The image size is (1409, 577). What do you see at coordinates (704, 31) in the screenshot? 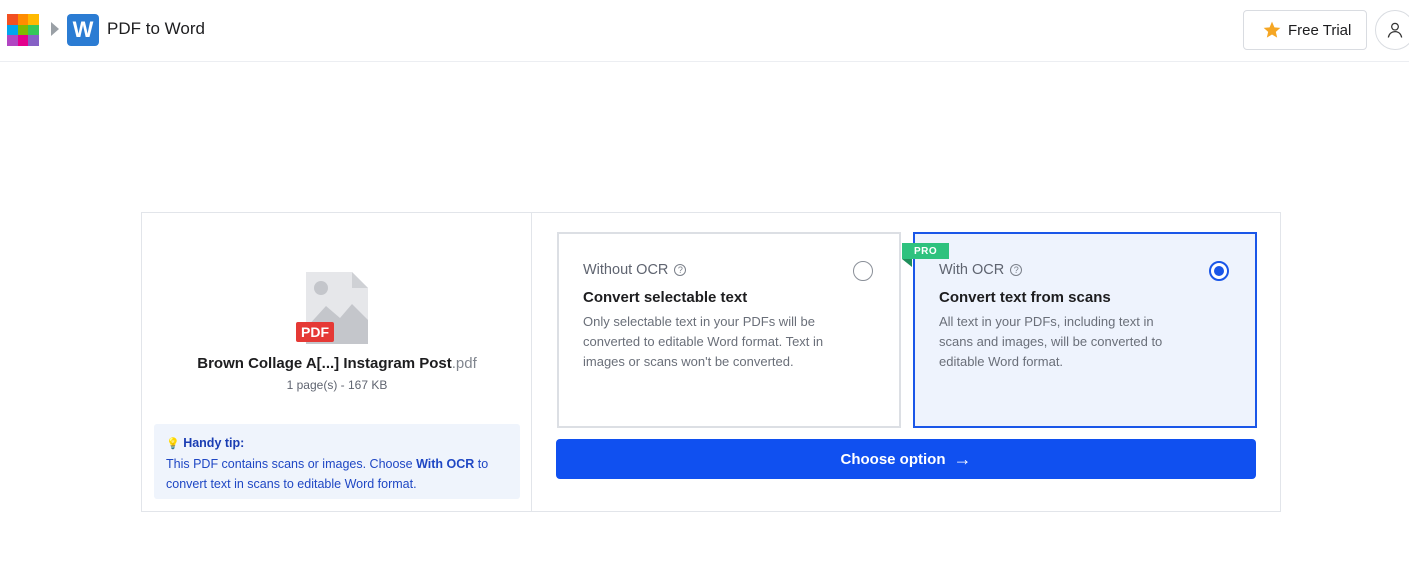
I see `top-header: W PDF to Word Free Trial` at bounding box center [704, 31].